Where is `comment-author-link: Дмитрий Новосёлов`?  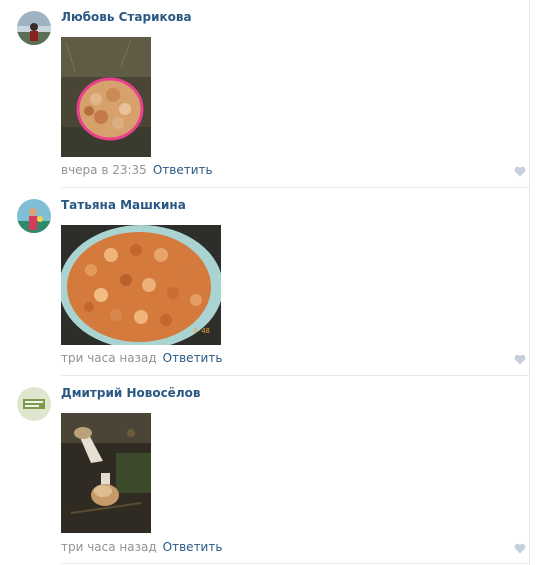
comment-author-link: Дмитрий Новосёлов is located at coordinates (130, 393).